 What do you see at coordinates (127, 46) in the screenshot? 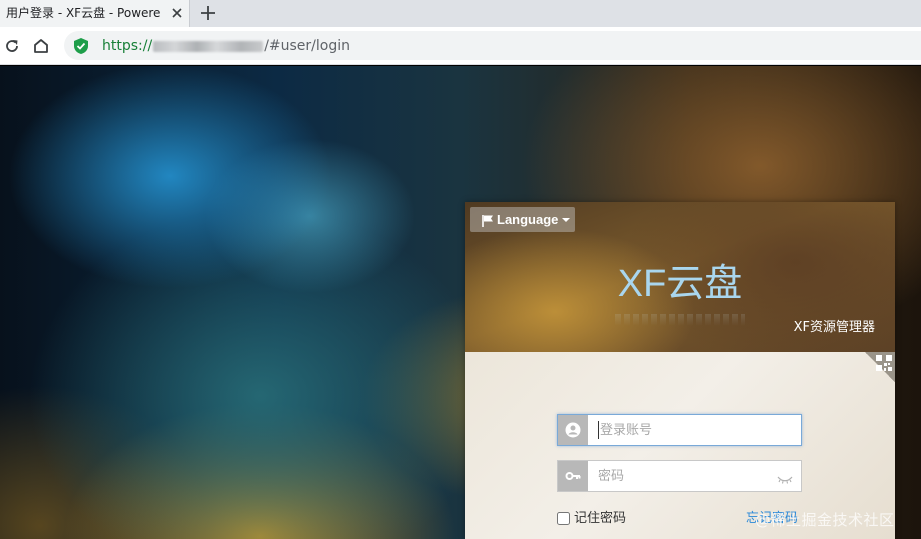
I see `url-scheme: https://` at bounding box center [127, 46].